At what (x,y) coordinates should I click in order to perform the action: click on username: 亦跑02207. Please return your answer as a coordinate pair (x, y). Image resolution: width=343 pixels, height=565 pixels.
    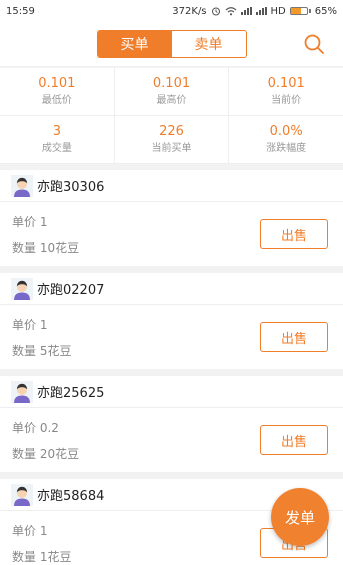
    Looking at the image, I should click on (71, 290).